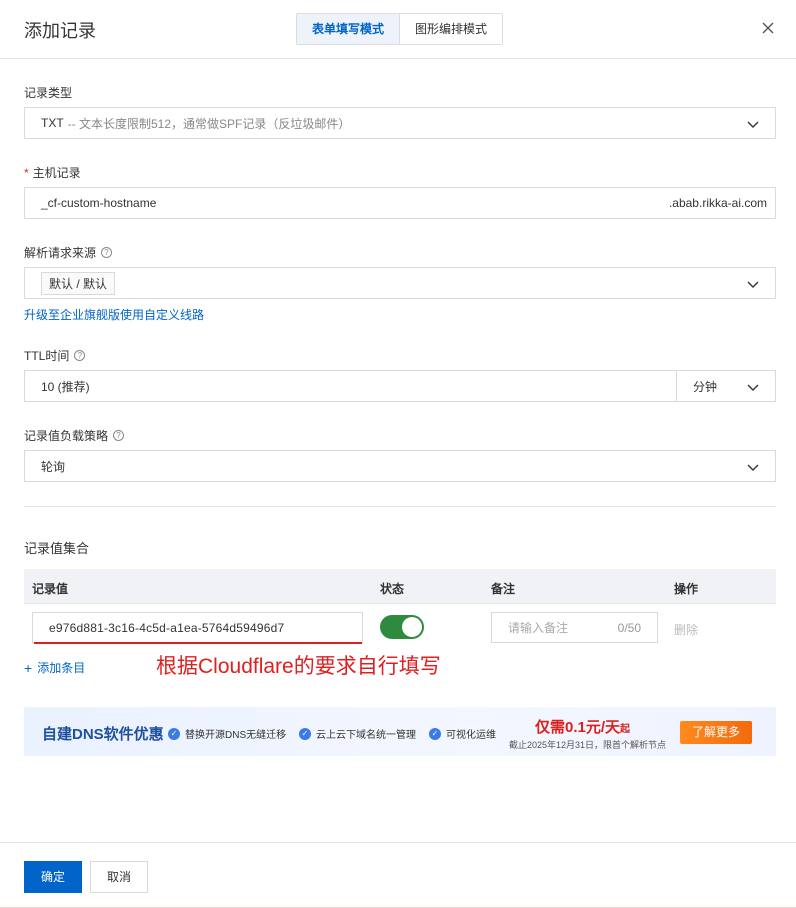  What do you see at coordinates (119, 877) in the screenshot?
I see `cancel-button: 取消` at bounding box center [119, 877].